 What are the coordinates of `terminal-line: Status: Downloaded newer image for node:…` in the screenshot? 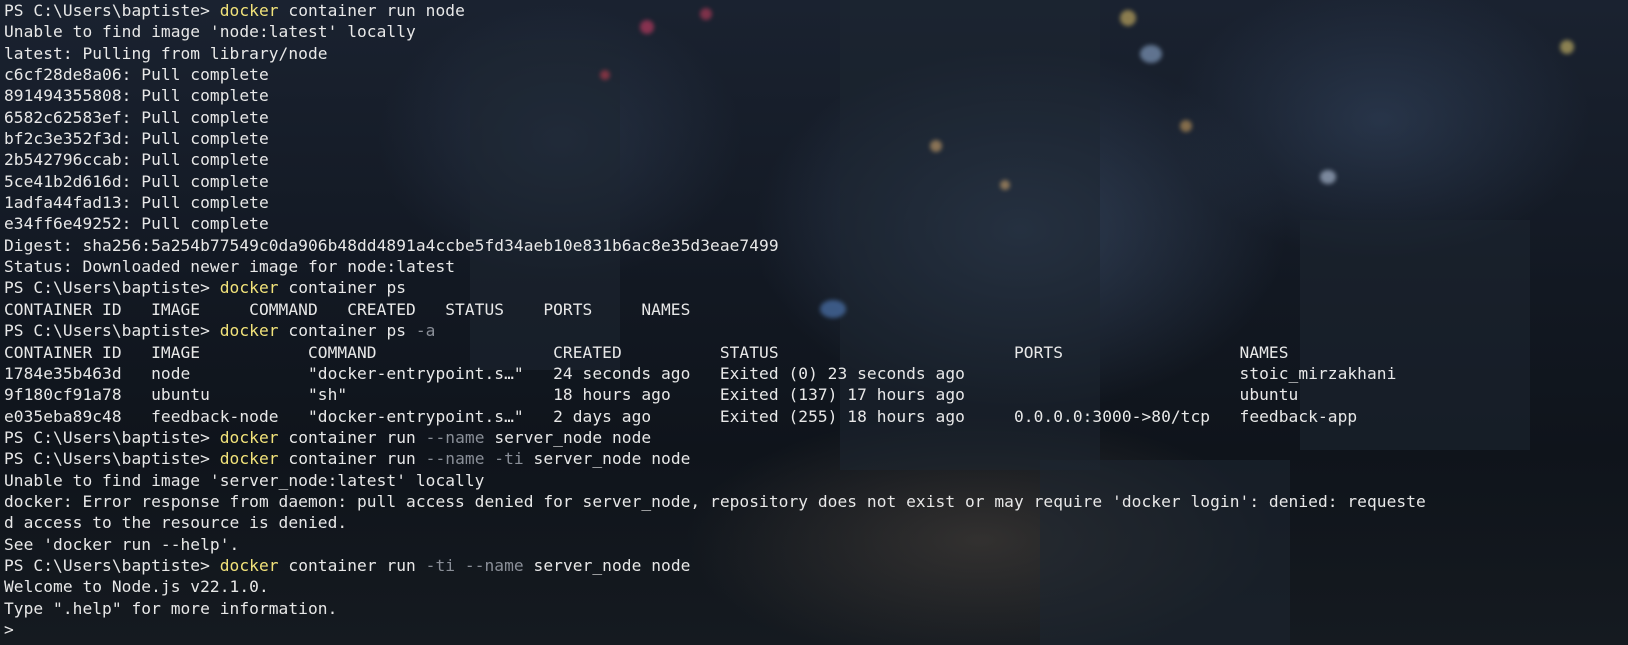 It's located at (715, 266).